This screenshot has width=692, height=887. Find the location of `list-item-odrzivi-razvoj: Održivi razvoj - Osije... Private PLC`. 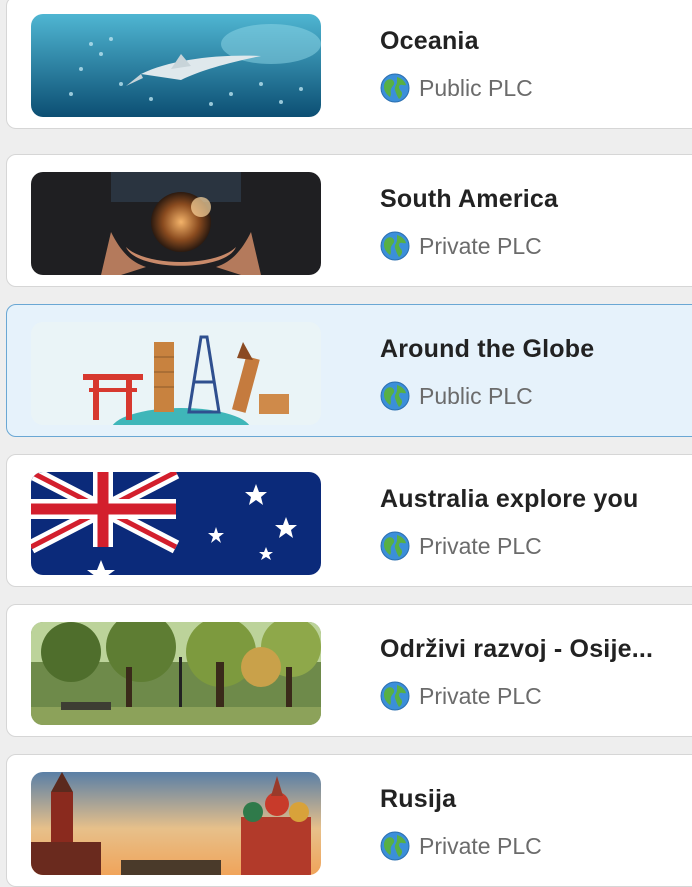

list-item-odrzivi-razvoj: Održivi razvoj - Osije... Private PLC is located at coordinates (349, 670).